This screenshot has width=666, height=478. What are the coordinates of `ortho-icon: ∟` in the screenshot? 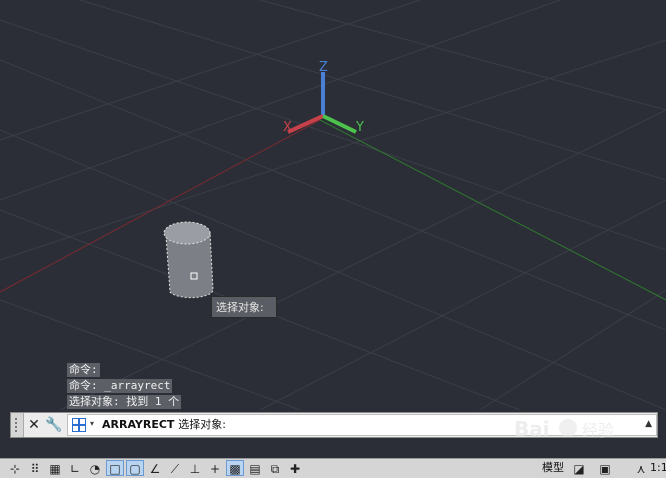 It's located at (75, 468).